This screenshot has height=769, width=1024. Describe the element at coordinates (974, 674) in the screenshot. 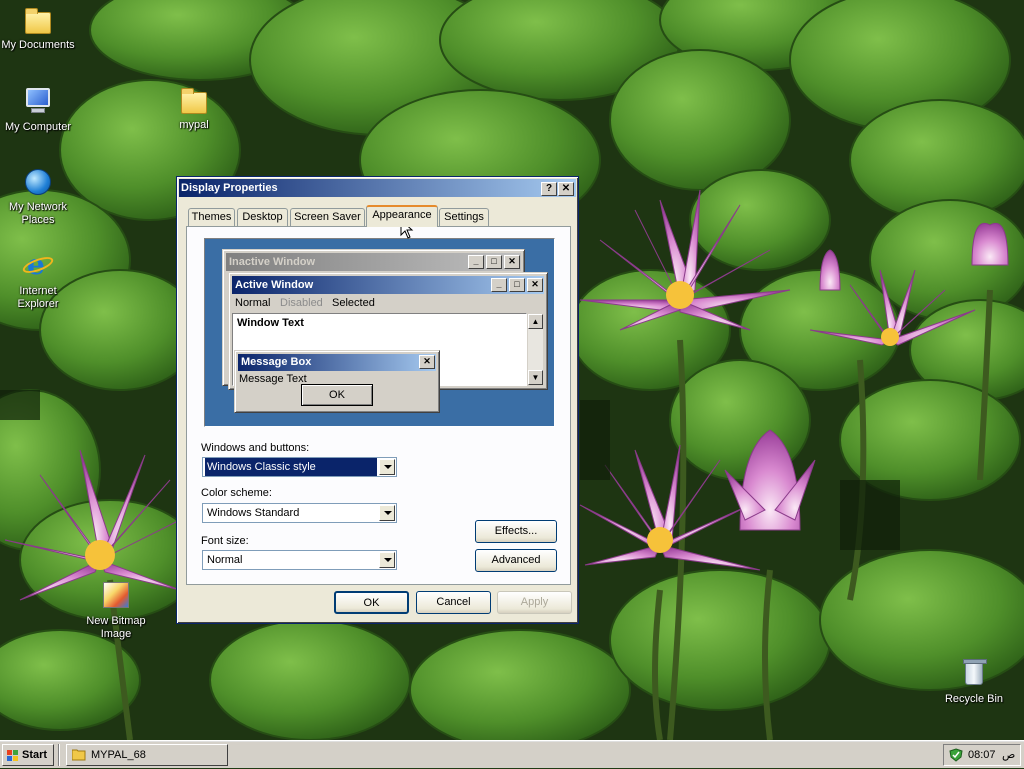

I see `recycle-bin-icon` at that location.